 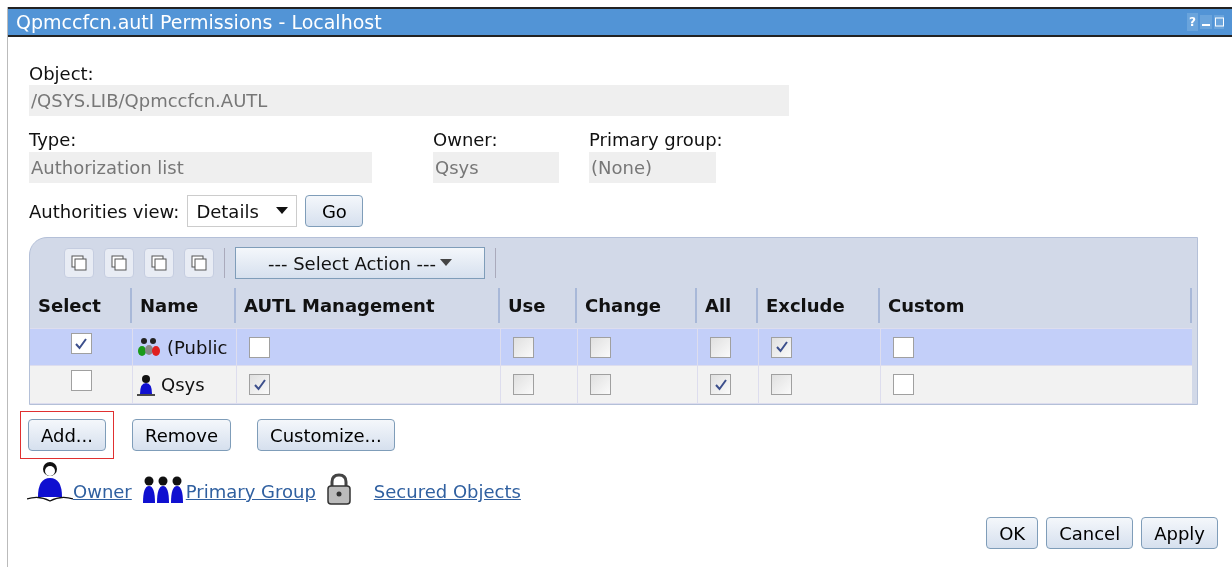 I want to click on view-label: Authorities view:, so click(x=104, y=211).